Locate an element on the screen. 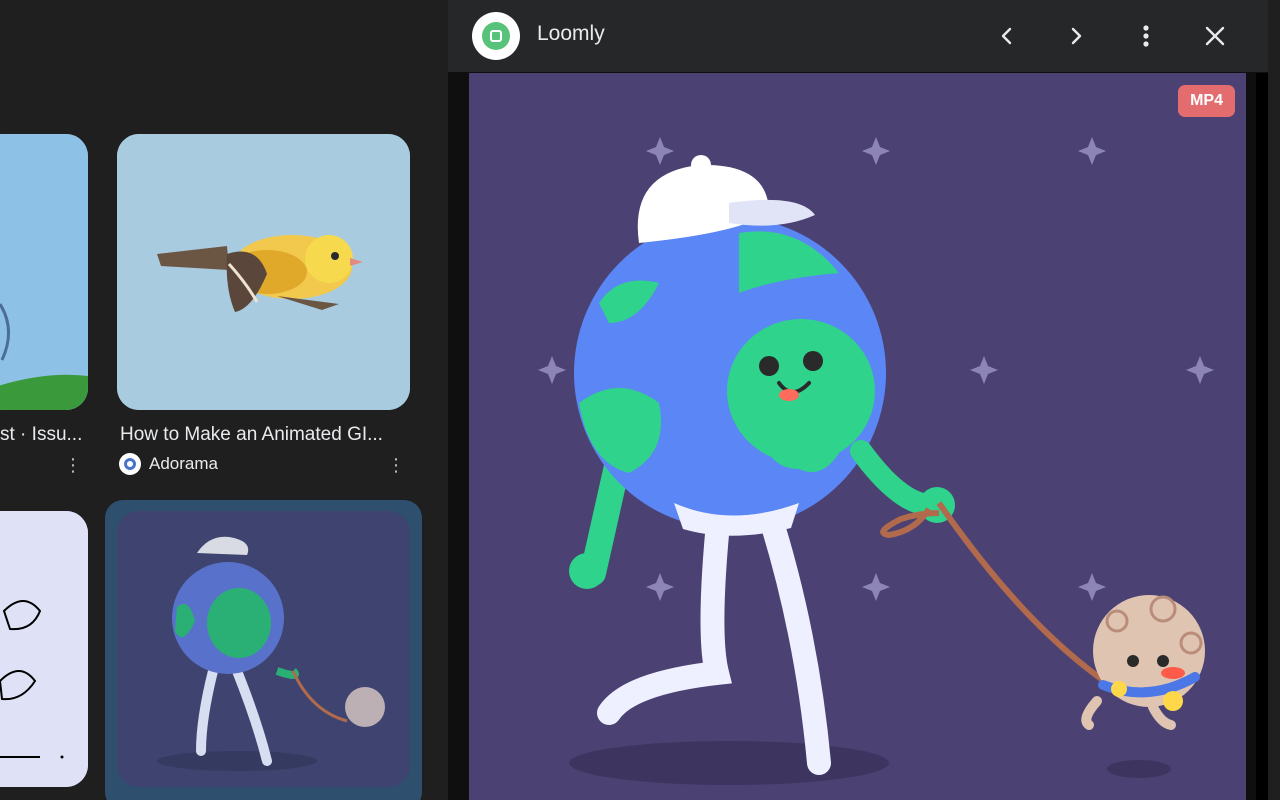  loomly-logo is located at coordinates (496, 36).